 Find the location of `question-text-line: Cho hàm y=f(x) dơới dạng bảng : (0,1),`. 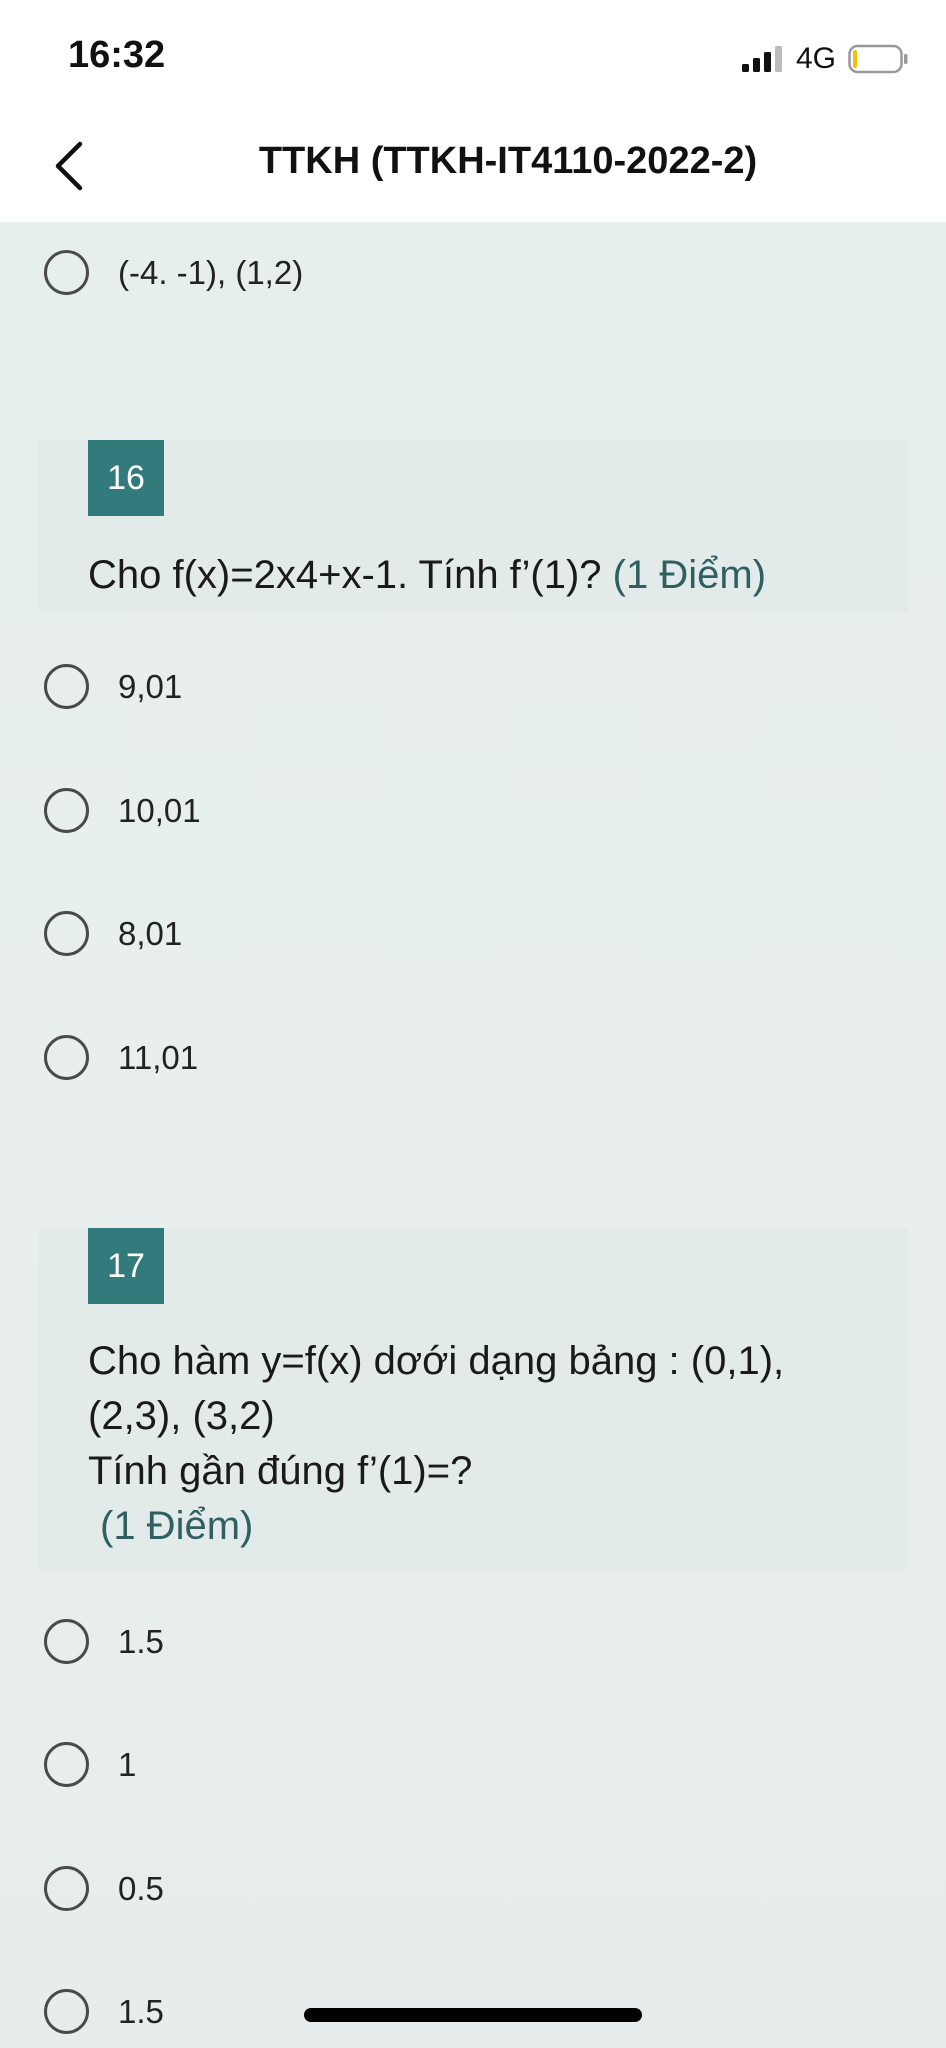

question-text-line: Cho hàm y=f(x) dơới dạng bảng : (0,1), is located at coordinates (436, 1361).